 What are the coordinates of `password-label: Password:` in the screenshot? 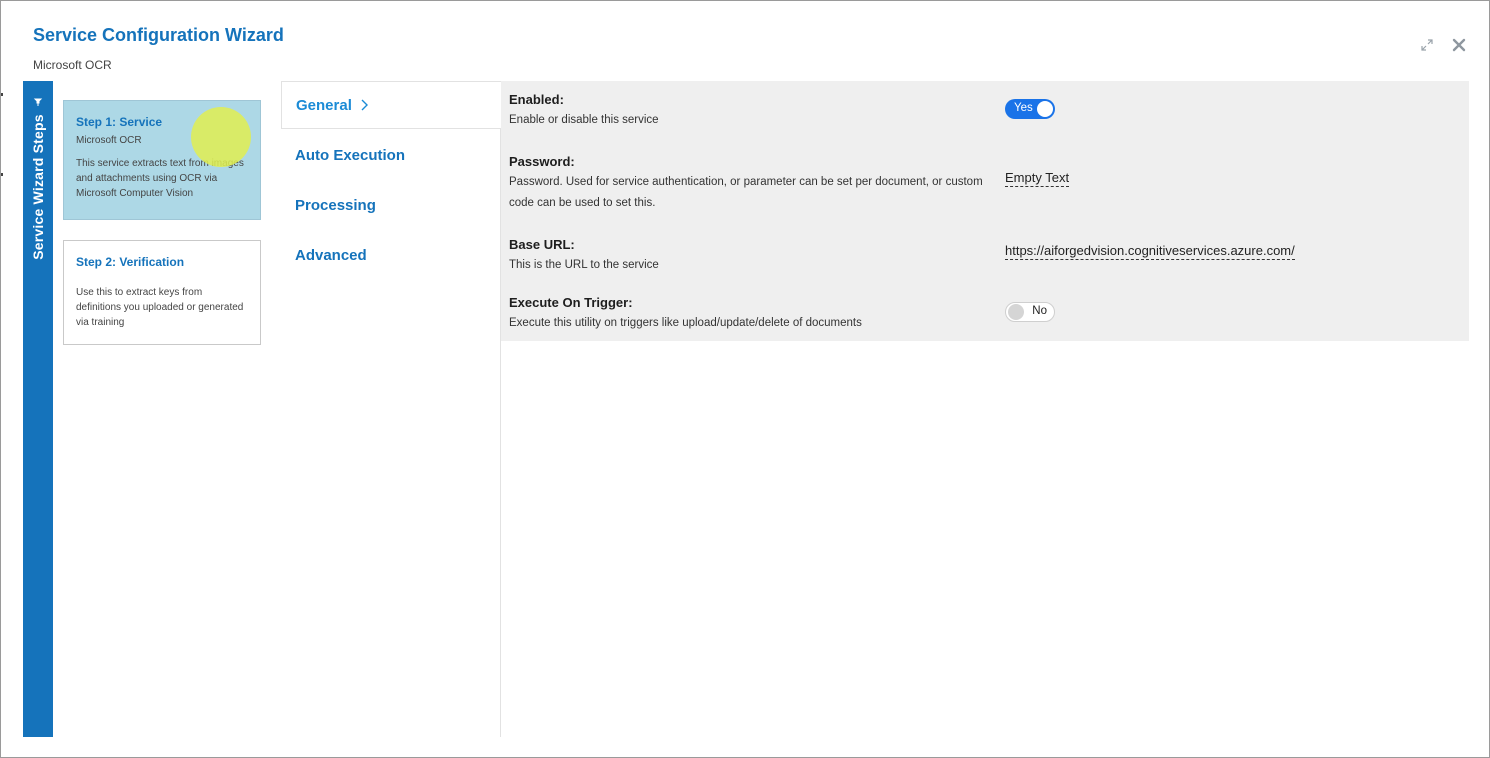 It's located at (542, 161).